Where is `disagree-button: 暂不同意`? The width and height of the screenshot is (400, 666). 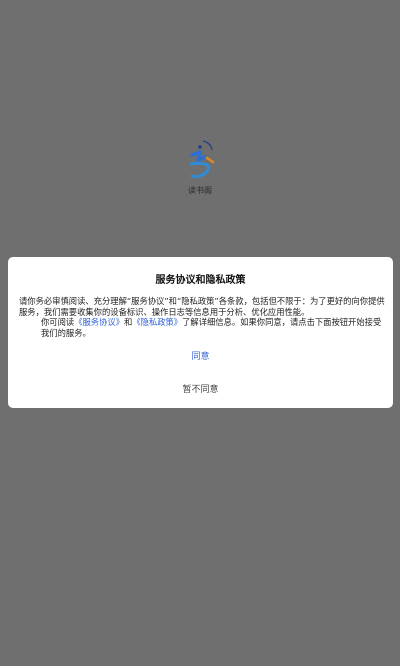
disagree-button: 暂不同意 is located at coordinates (200, 388).